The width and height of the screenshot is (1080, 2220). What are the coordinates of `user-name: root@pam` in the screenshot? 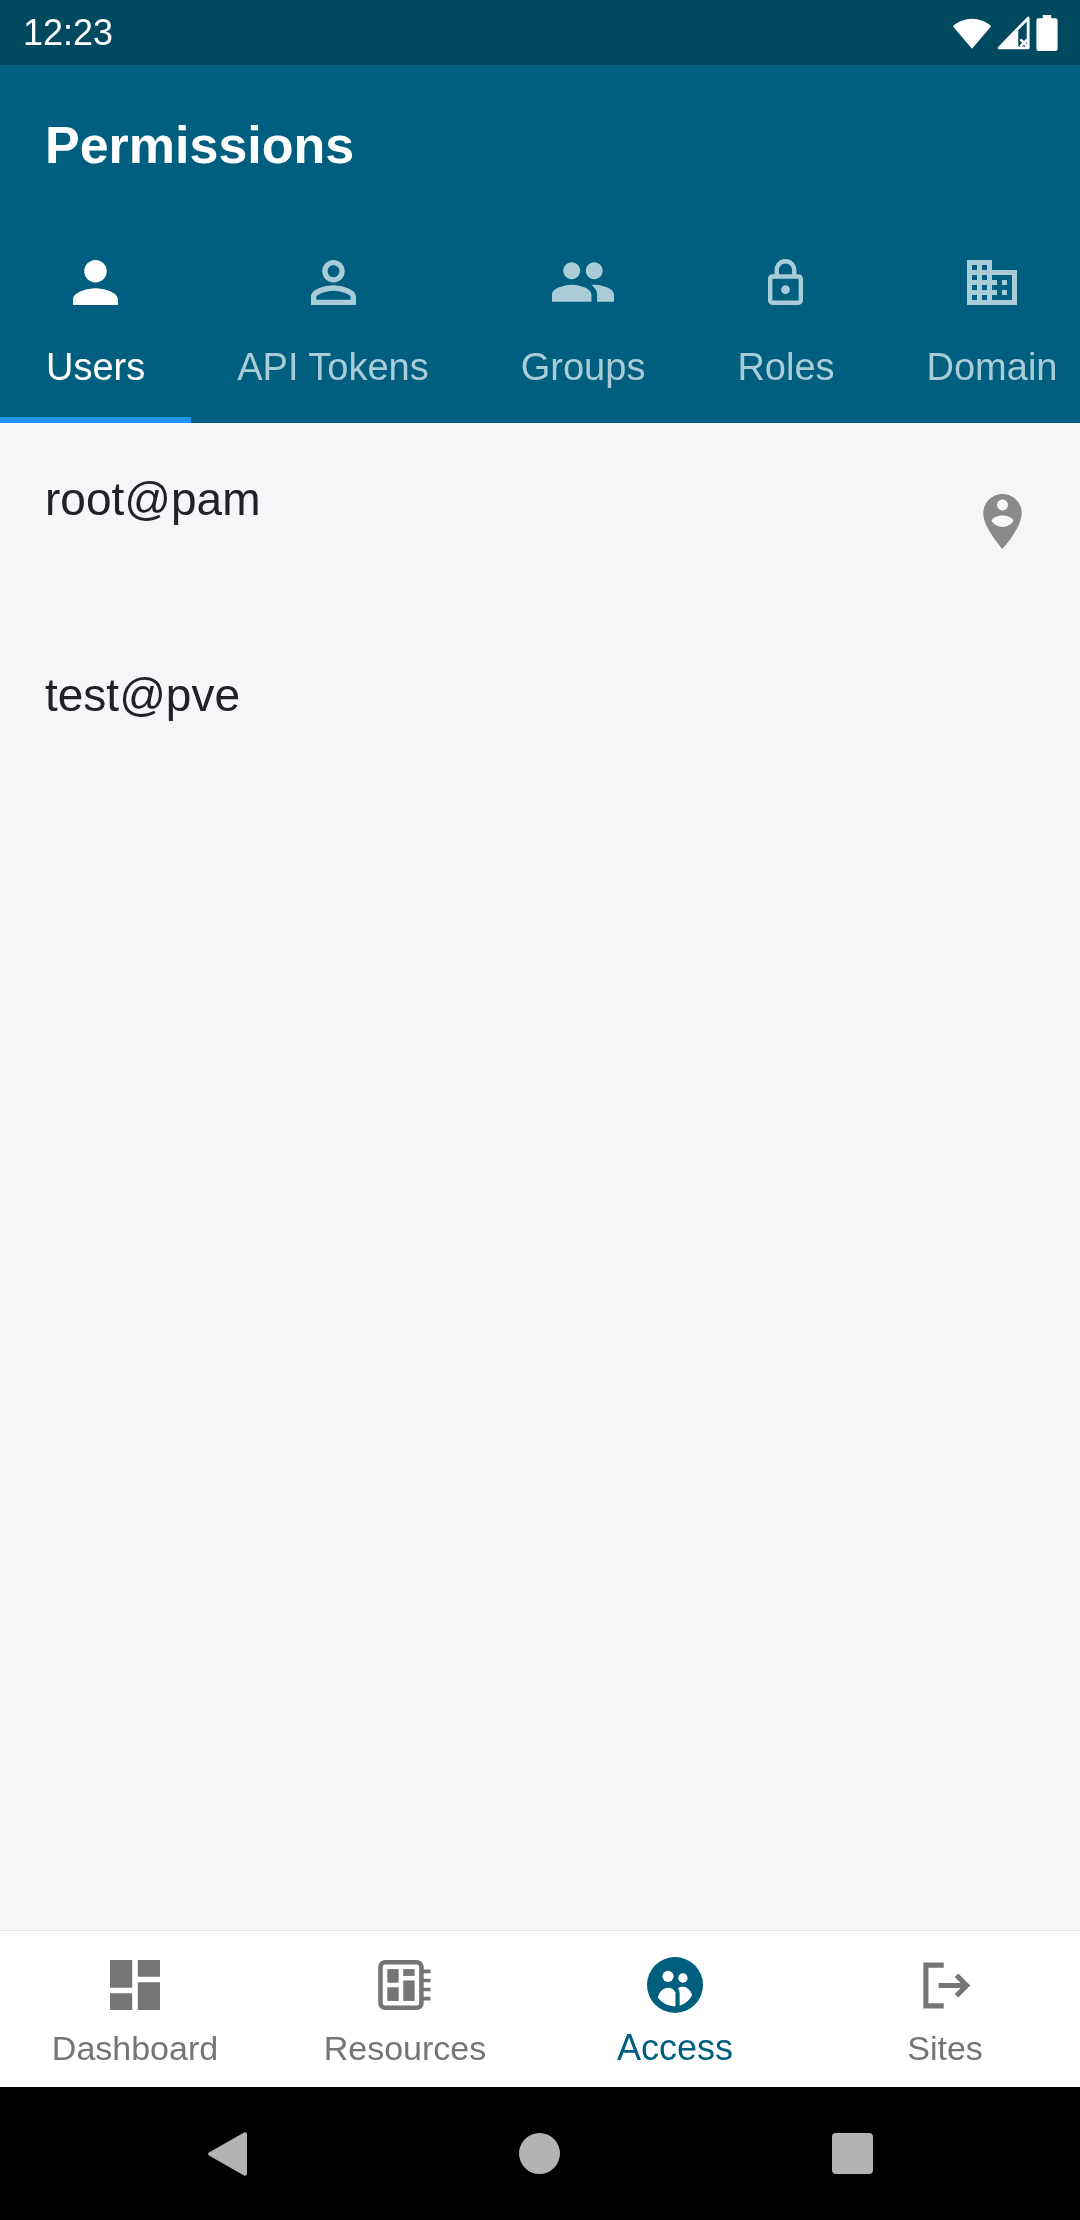 It's located at (153, 499).